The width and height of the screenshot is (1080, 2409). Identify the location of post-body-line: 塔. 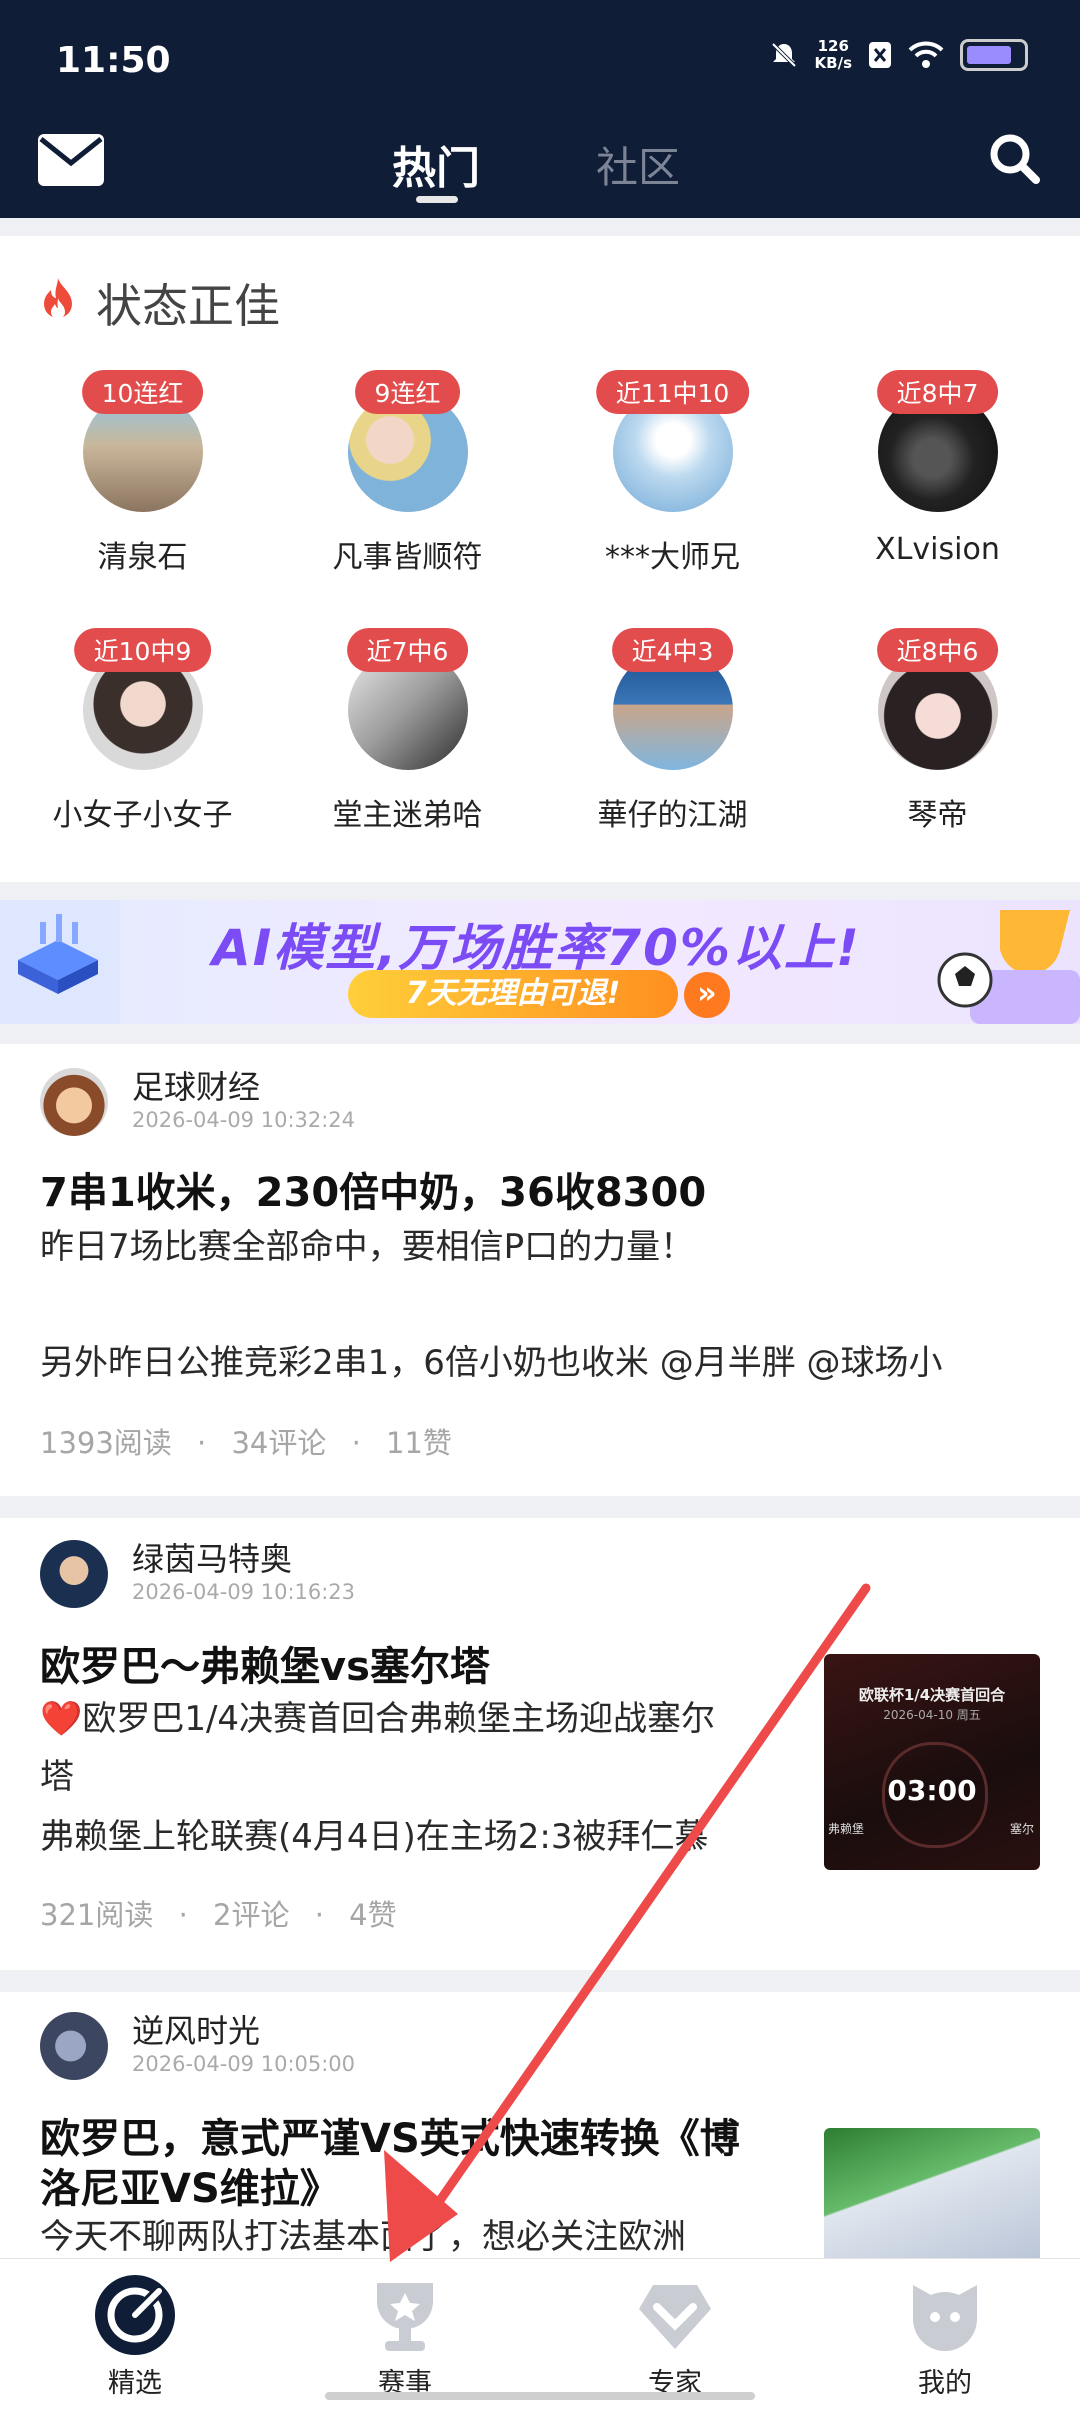
(57, 1777).